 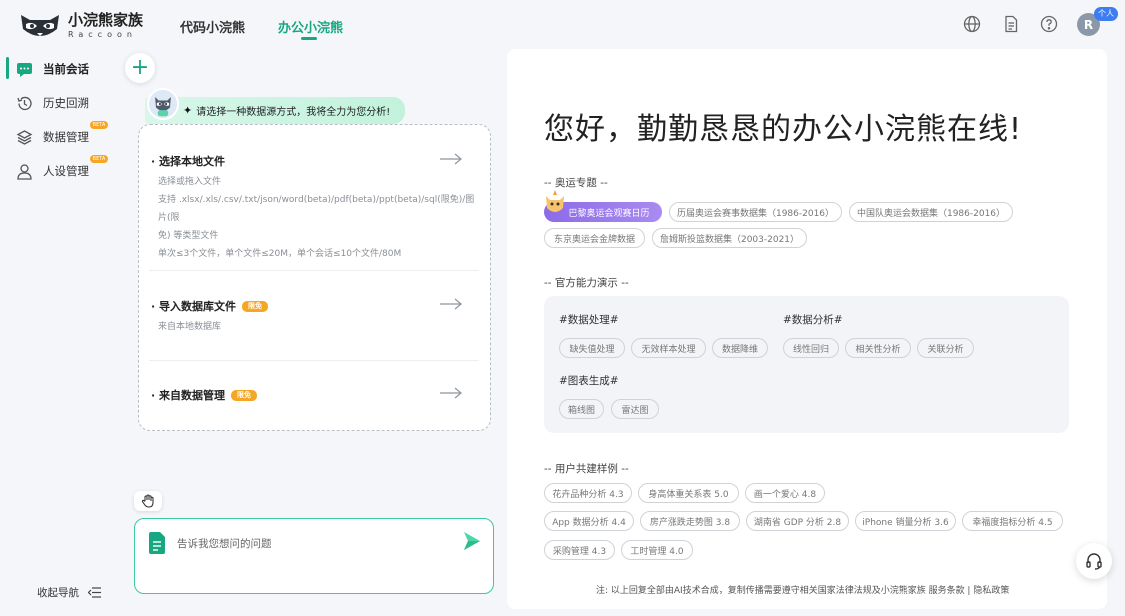 I want to click on option-desc-line: 来自本地数据库, so click(x=190, y=327).